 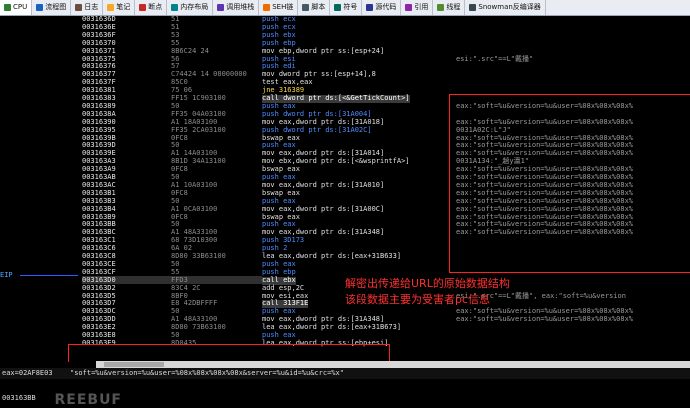 I want to click on tab-label: 流程图, so click(x=56, y=7).